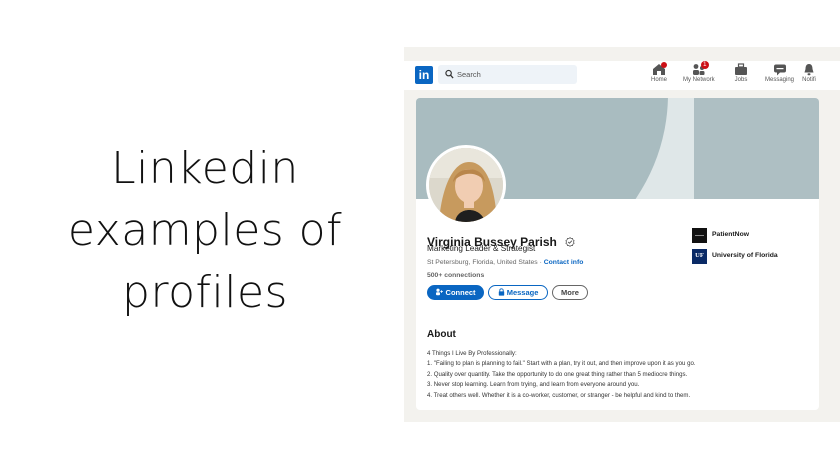 The image size is (840, 470). Describe the element at coordinates (441, 334) in the screenshot. I see `about-title: About` at that location.